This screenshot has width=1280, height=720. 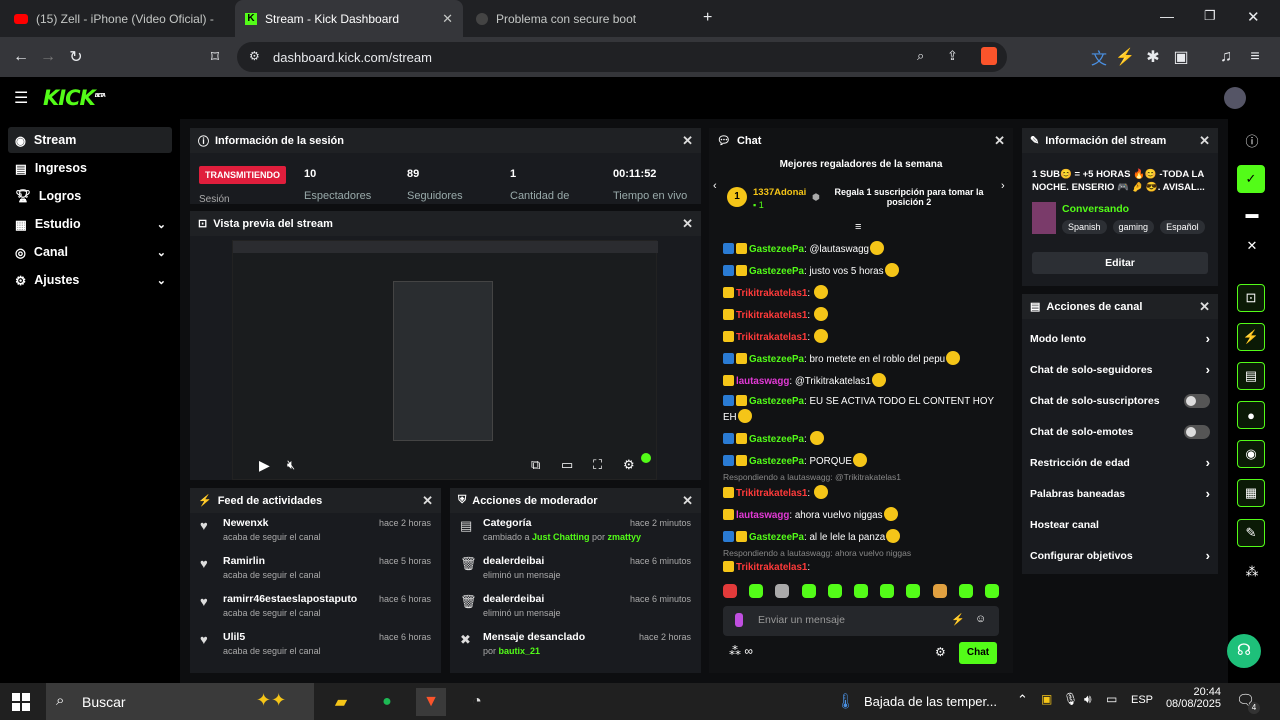 What do you see at coordinates (1251, 298) in the screenshot?
I see `preview-toggle-icon: ⊡` at bounding box center [1251, 298].